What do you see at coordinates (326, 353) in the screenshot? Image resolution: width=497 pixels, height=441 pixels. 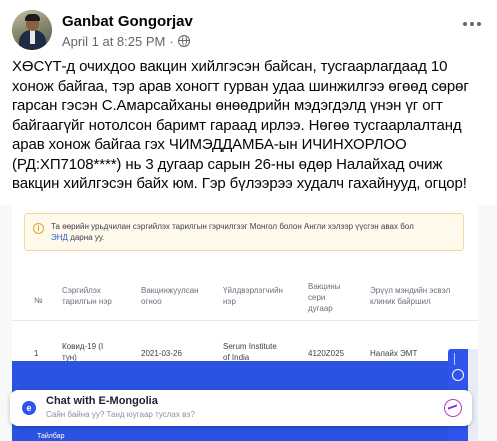 I see `cell-serial: 4120Z025` at bounding box center [326, 353].